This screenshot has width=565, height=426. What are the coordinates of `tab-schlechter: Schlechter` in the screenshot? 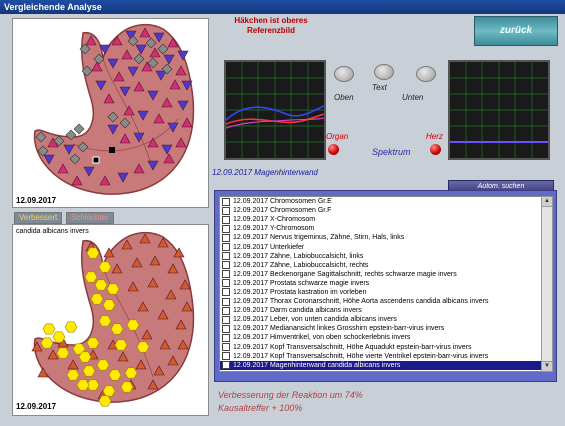 It's located at (90, 218).